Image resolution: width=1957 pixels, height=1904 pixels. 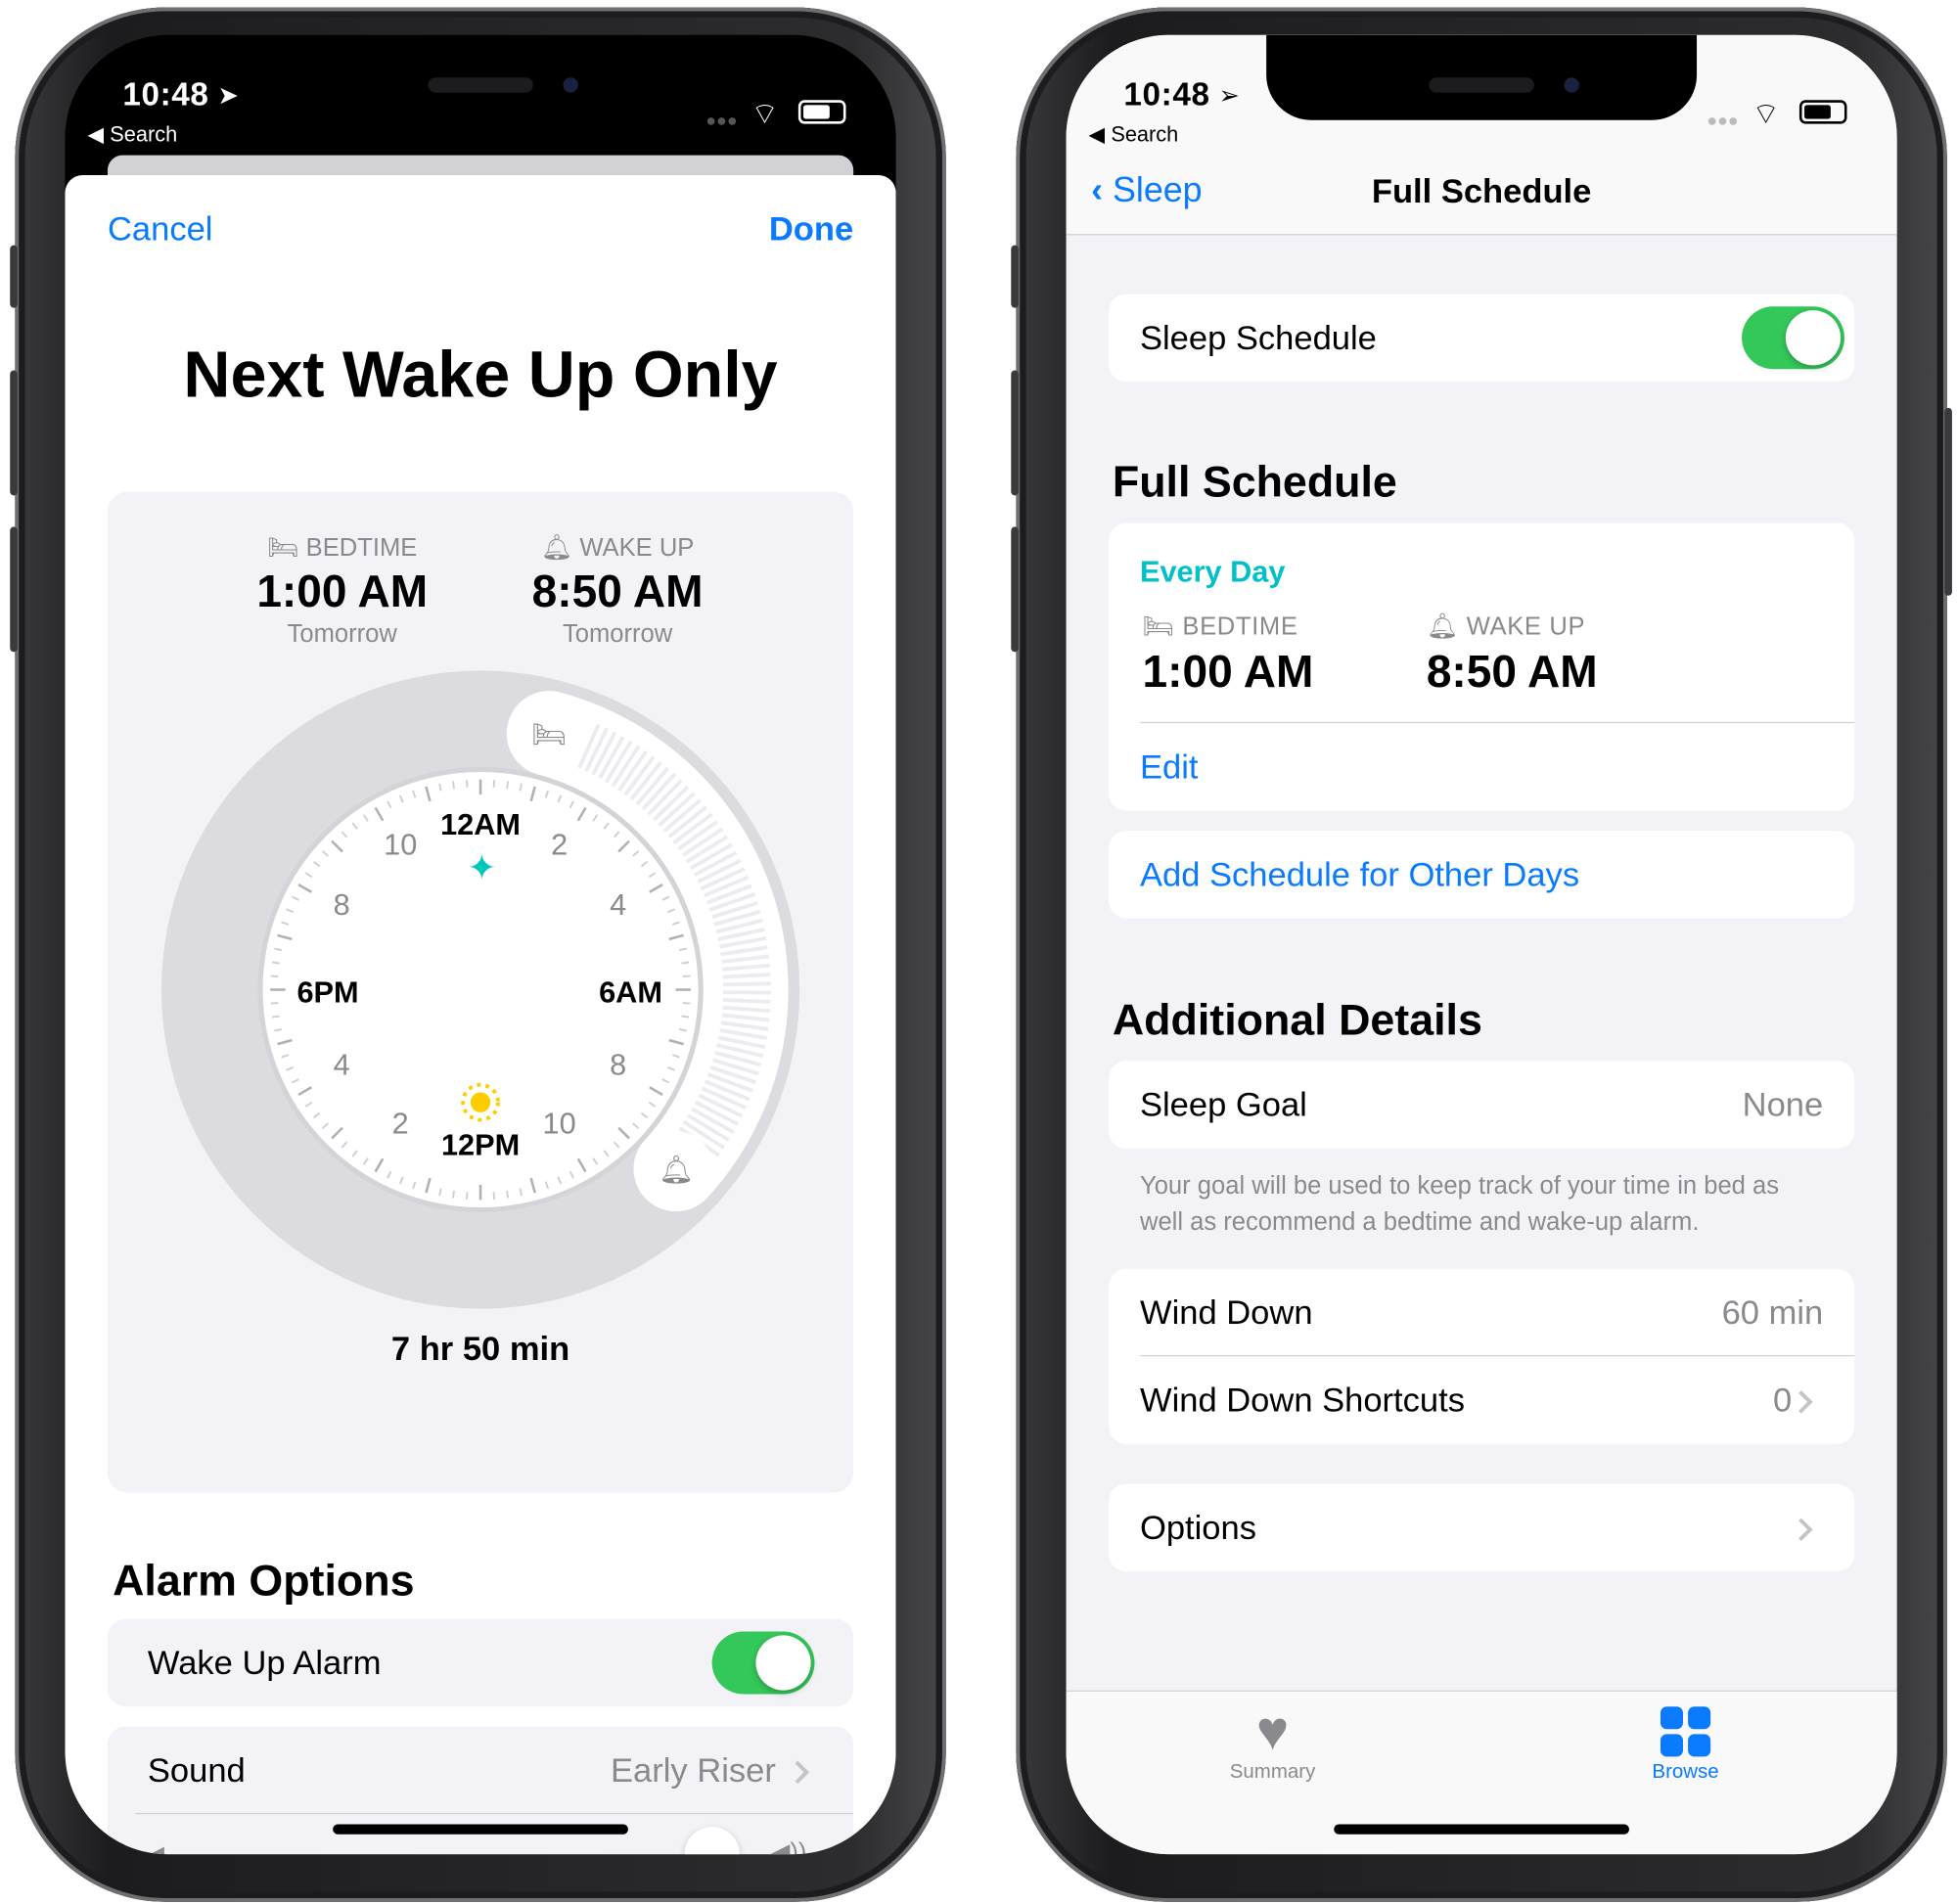 I want to click on nav-title: Full Schedule, so click(x=1482, y=191).